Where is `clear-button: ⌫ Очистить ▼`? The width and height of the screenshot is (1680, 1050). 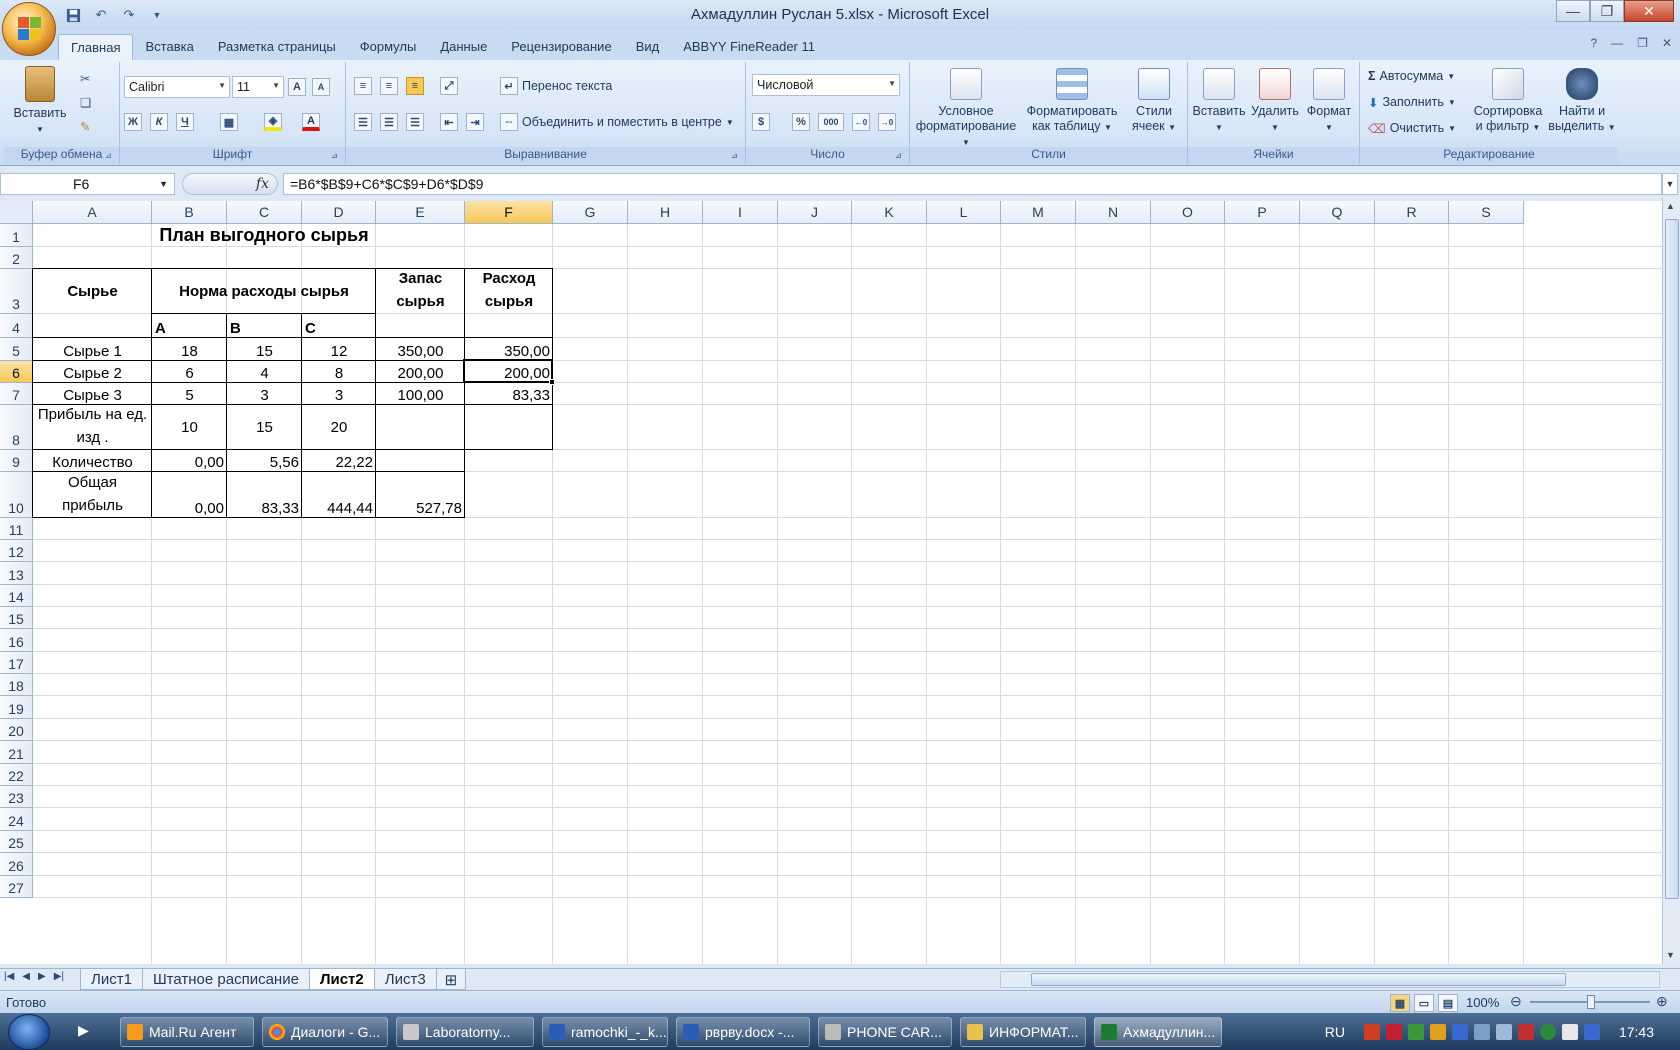
clear-button: ⌫ Очистить ▼ is located at coordinates (1412, 128).